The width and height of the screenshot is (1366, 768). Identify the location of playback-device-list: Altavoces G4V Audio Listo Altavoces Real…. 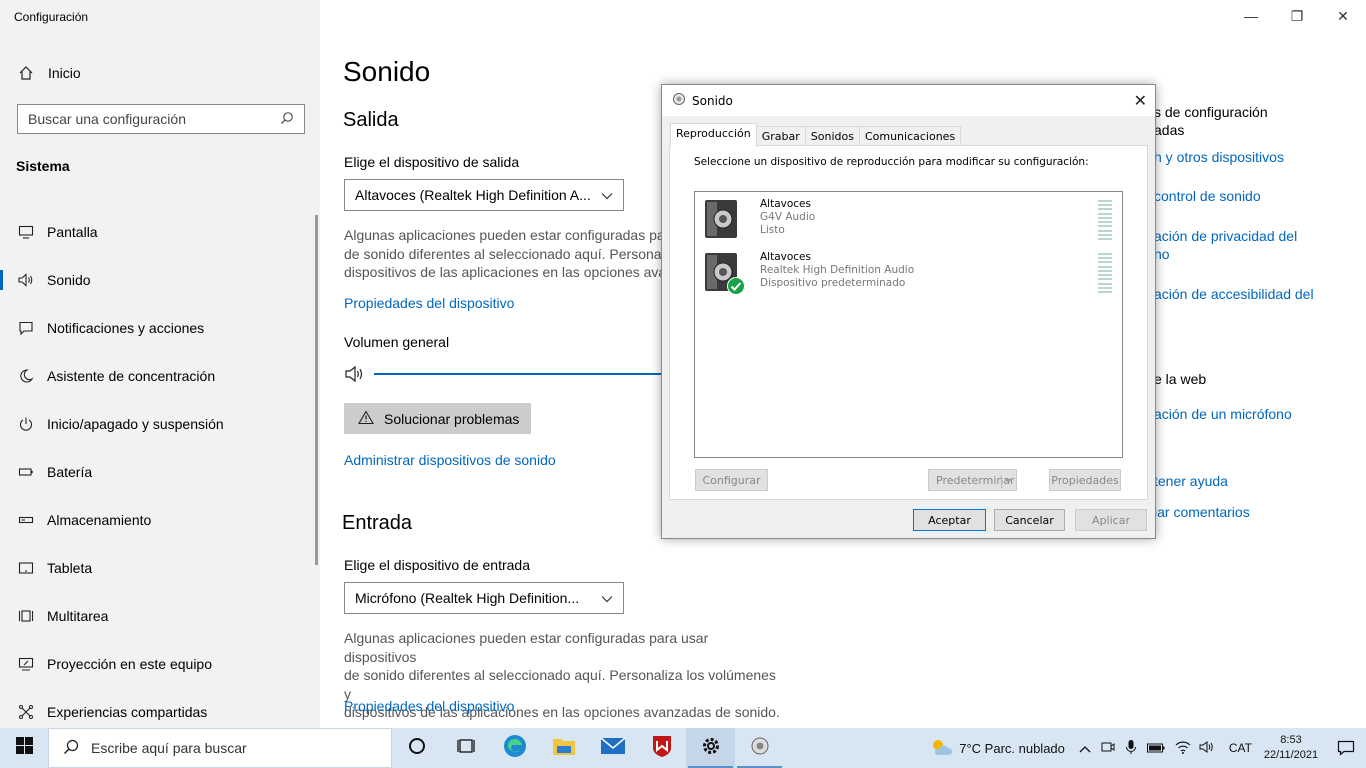
(908, 324).